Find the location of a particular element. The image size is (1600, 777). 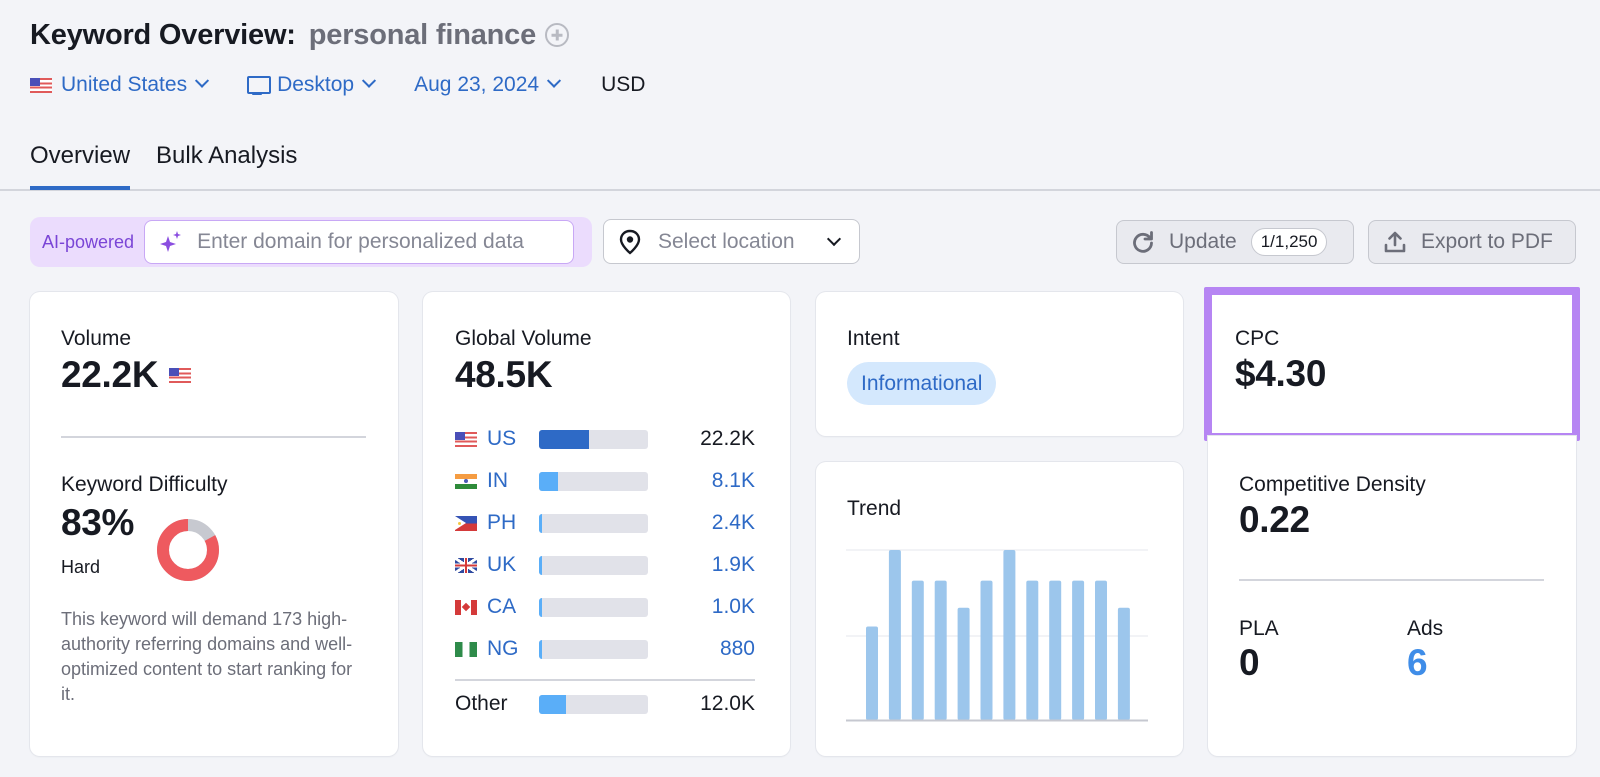

global-volume-value: 48.5K is located at coordinates (504, 374).